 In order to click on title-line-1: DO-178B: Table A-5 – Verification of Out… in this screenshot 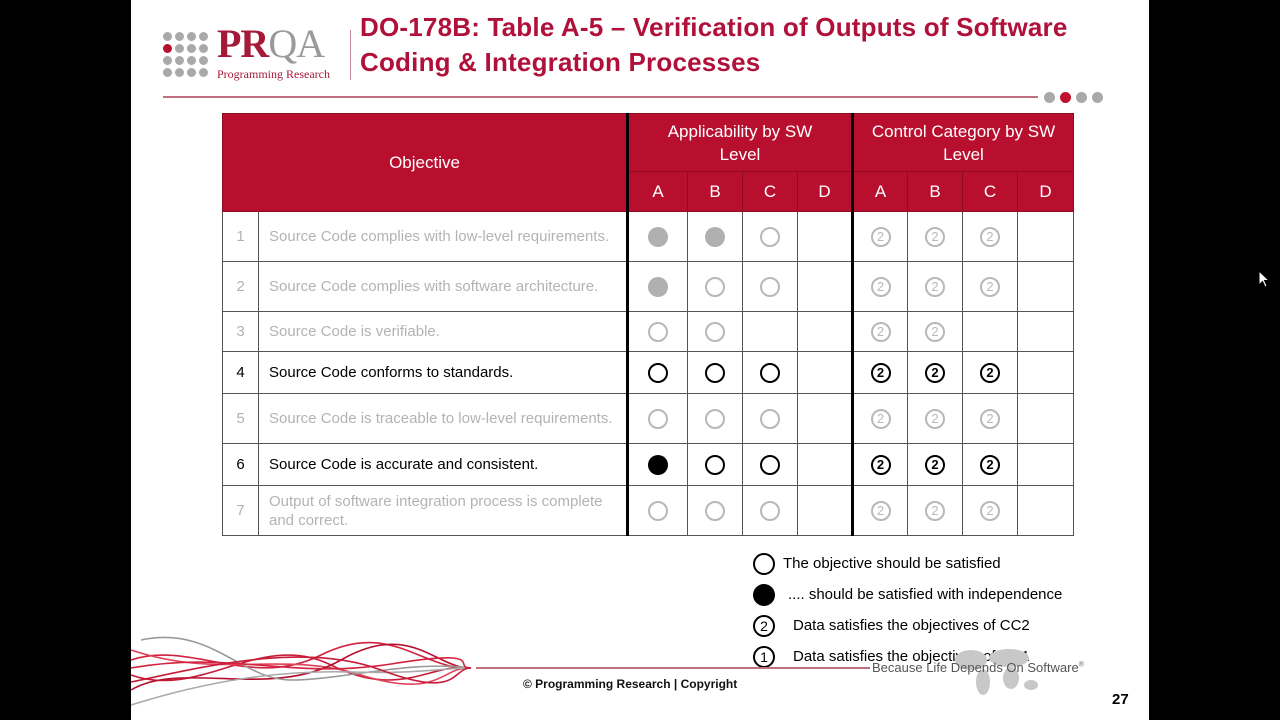, I will do `click(714, 27)`.